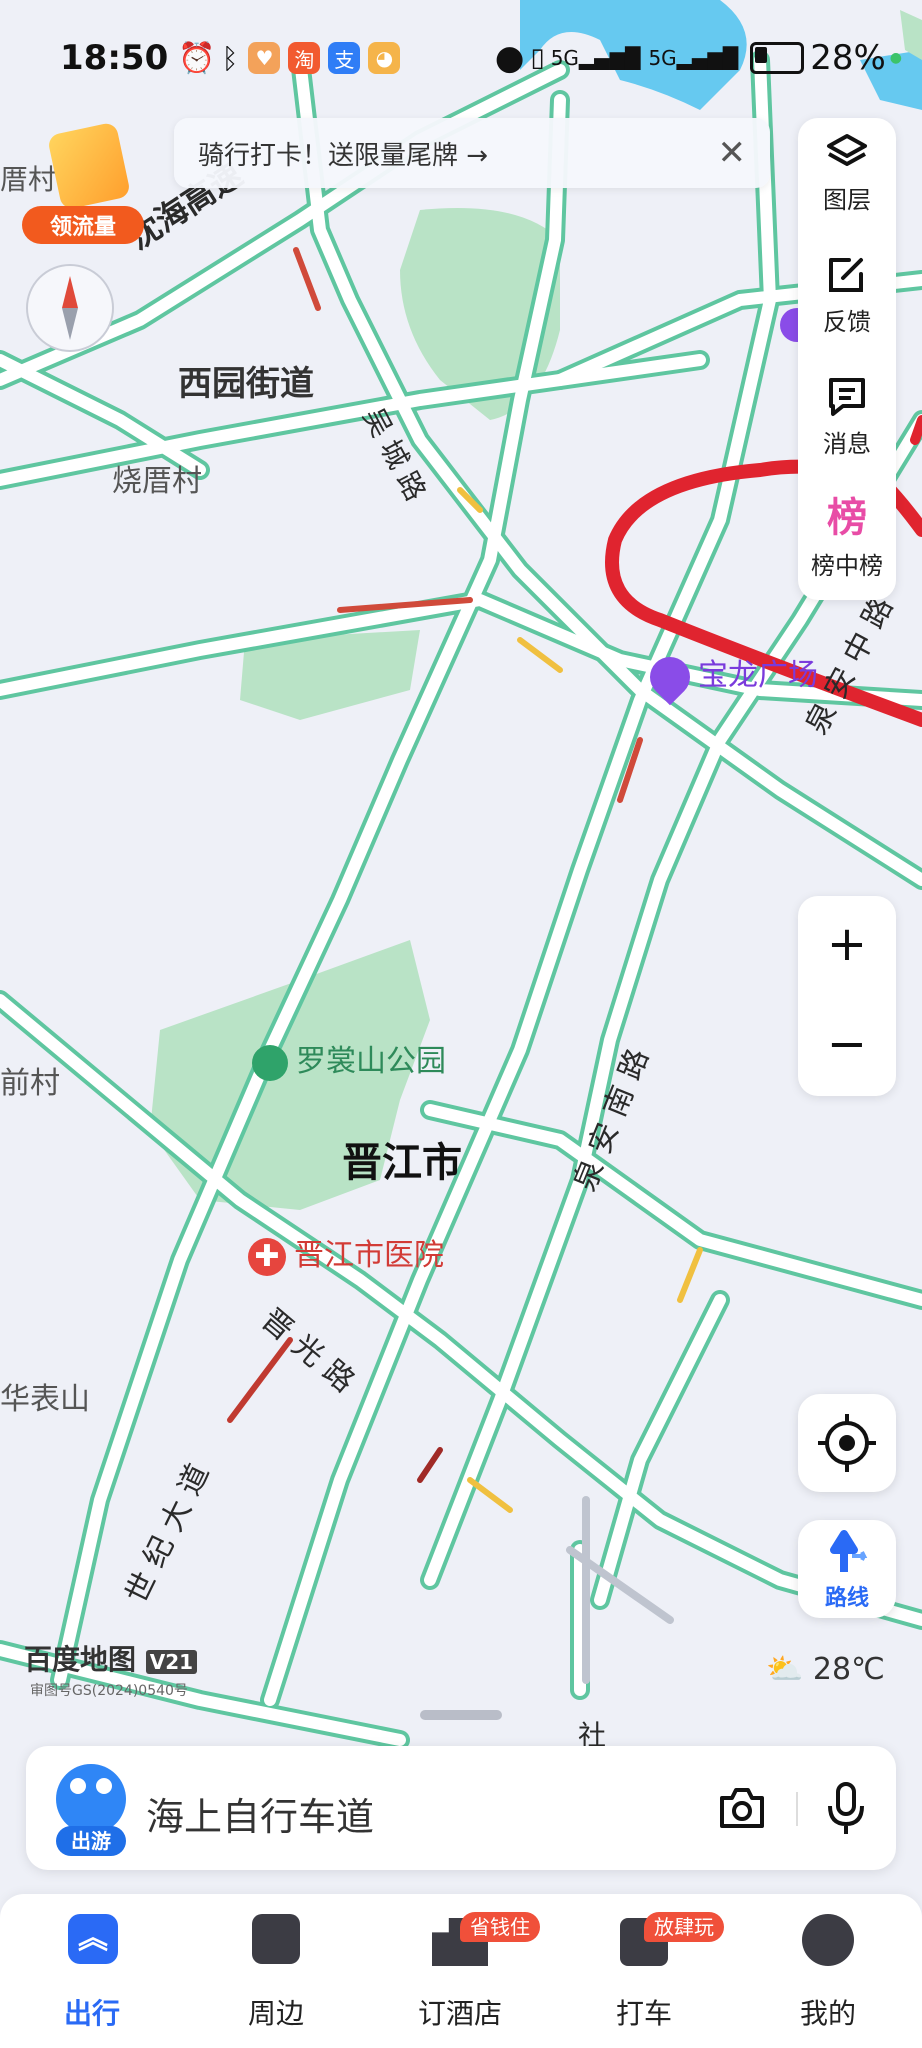  I want to click on camera-icon, so click(742, 1808).